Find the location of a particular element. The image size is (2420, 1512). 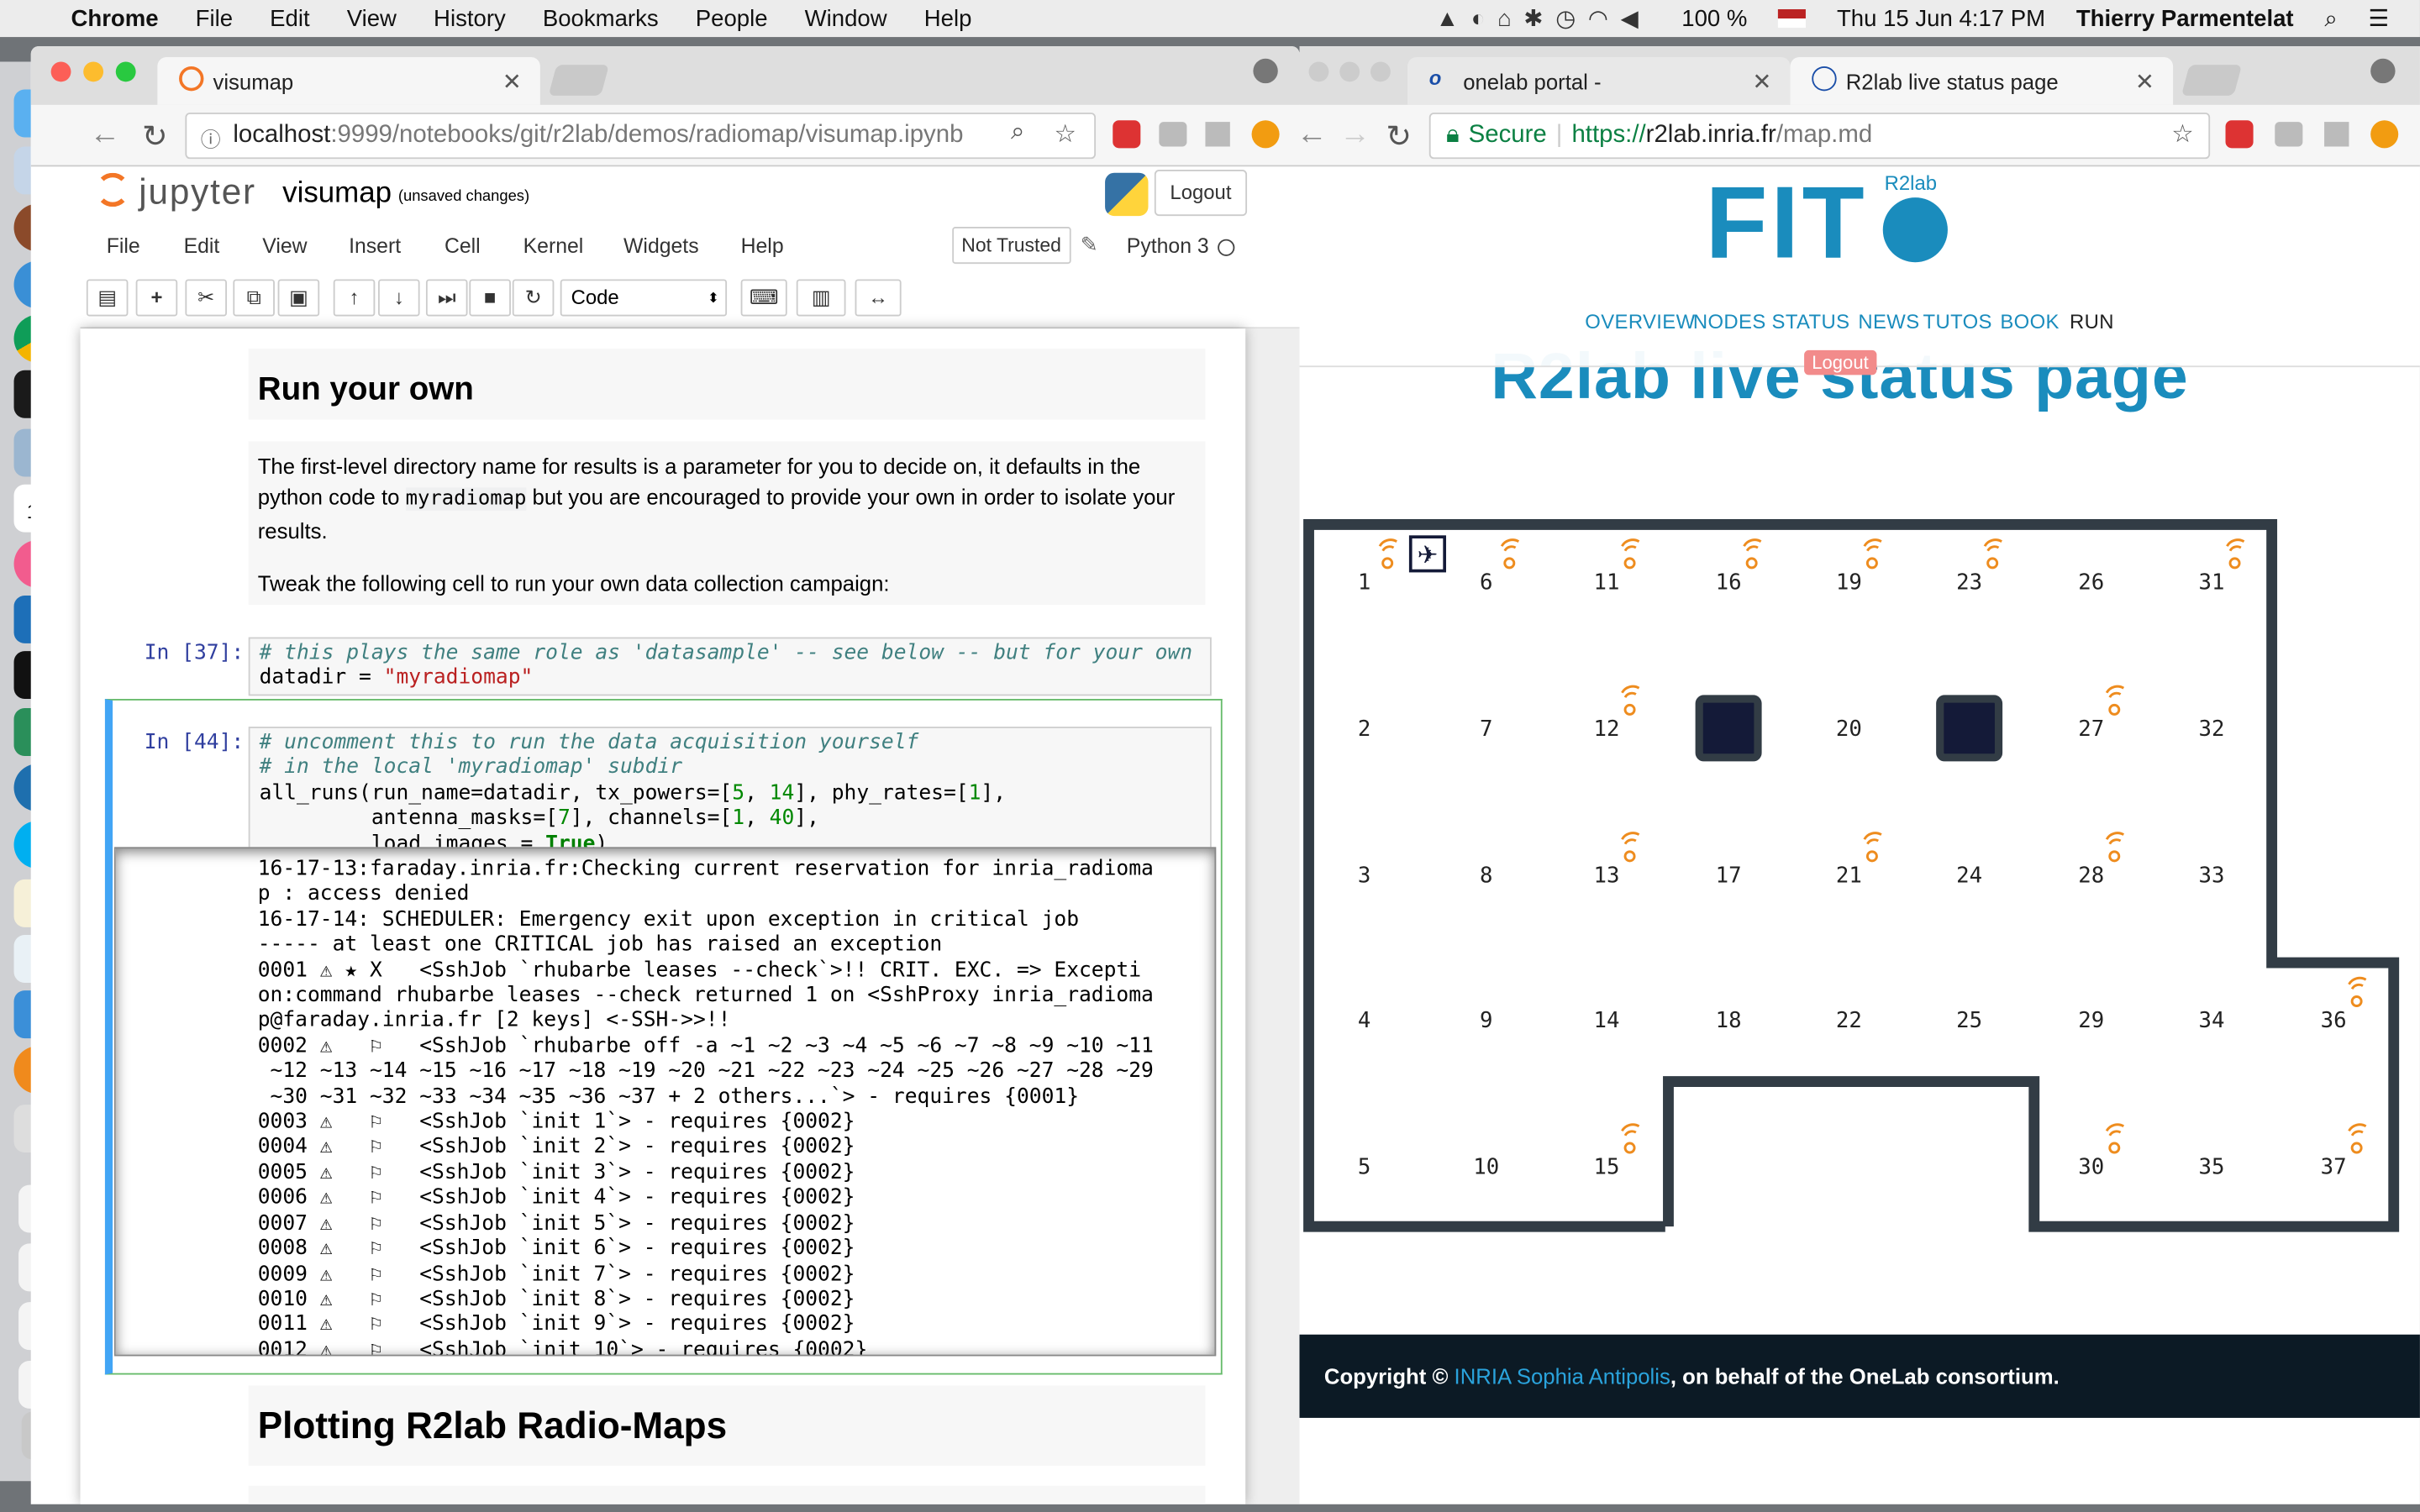

user-name: Thierry Parmentelat is located at coordinates (2185, 18).